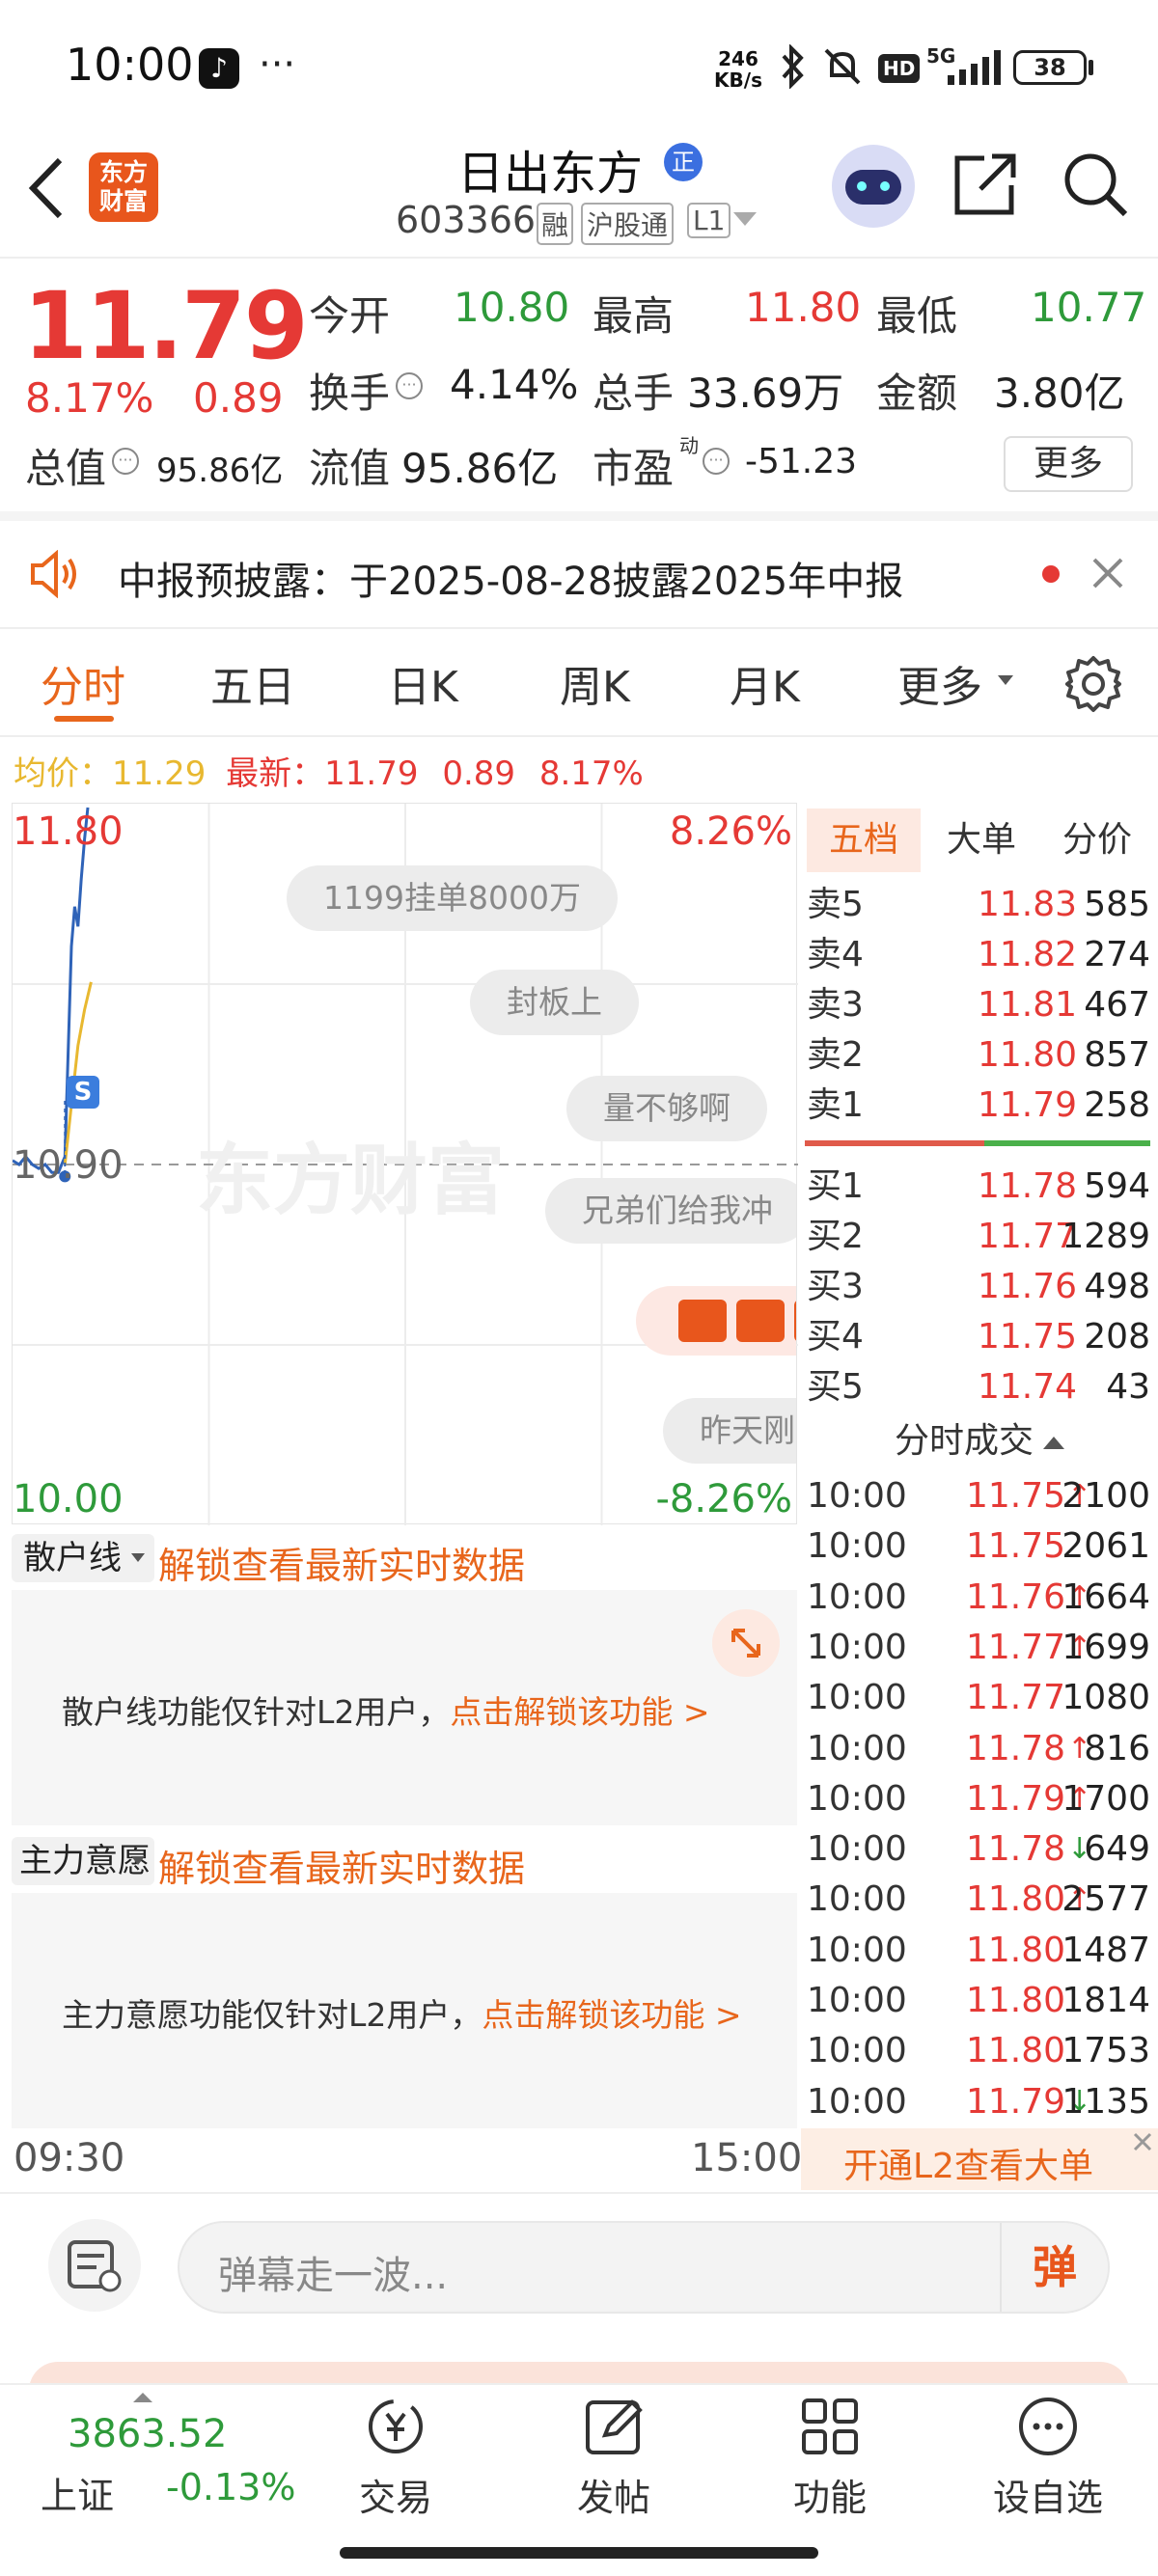  Describe the element at coordinates (275, 774) in the screenshot. I see `latest-label: 最新：` at that location.